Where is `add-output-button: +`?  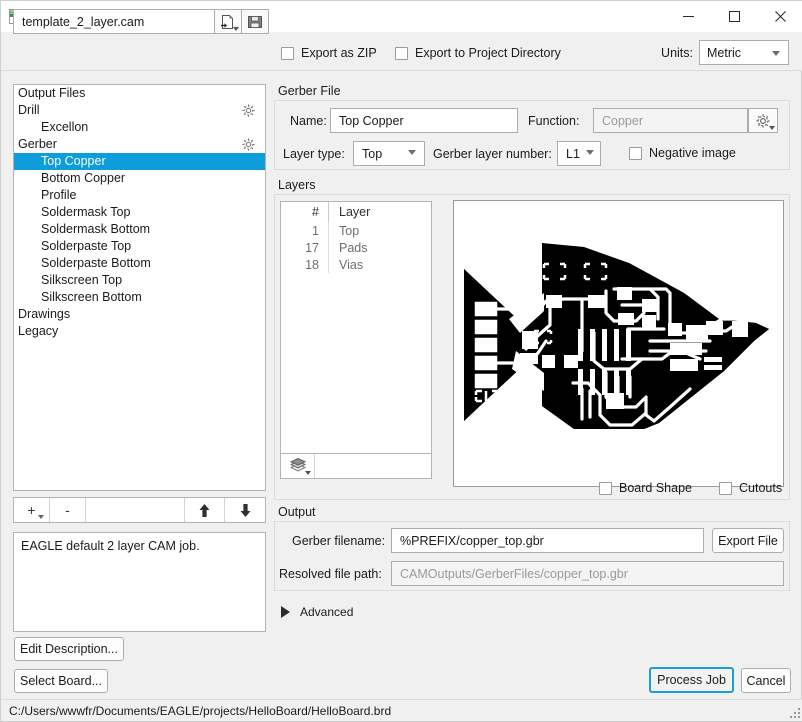
add-output-button: + is located at coordinates (32, 510).